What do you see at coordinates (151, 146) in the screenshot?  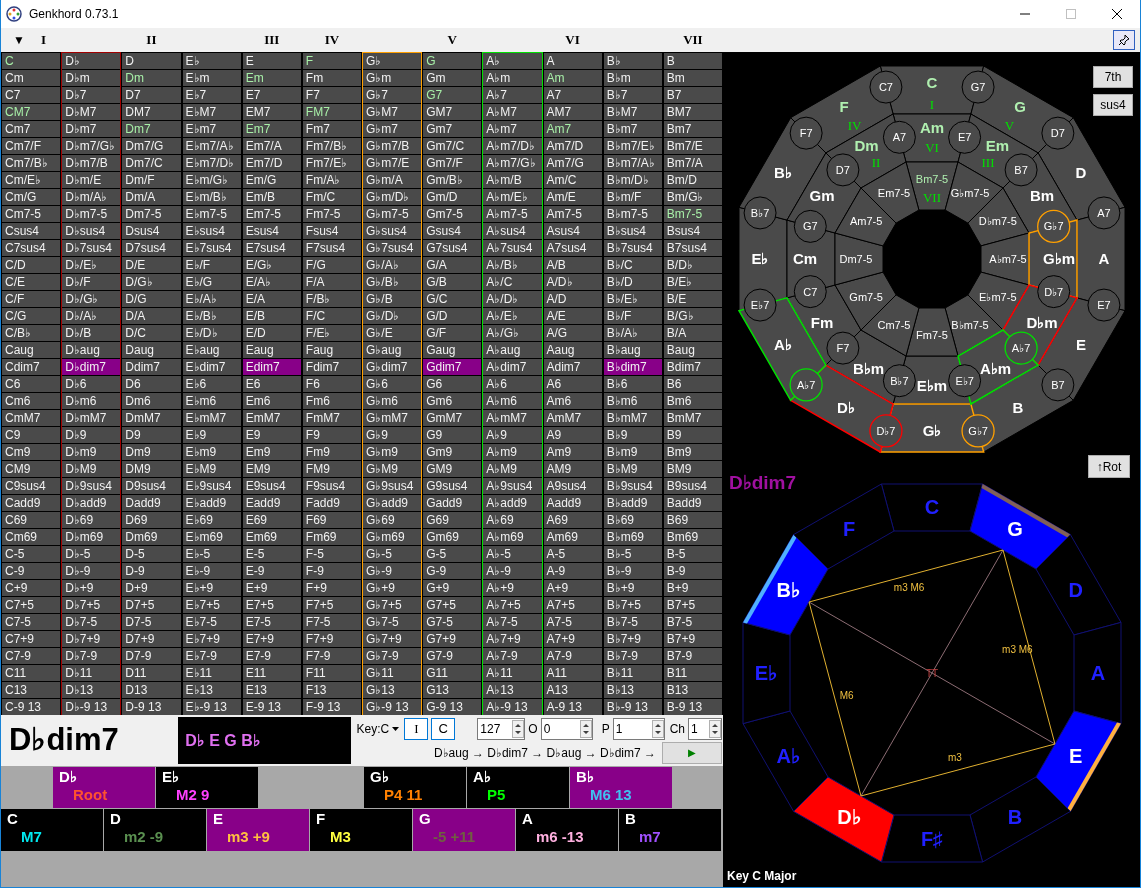 I see `chord-cell: Dm7/G` at bounding box center [151, 146].